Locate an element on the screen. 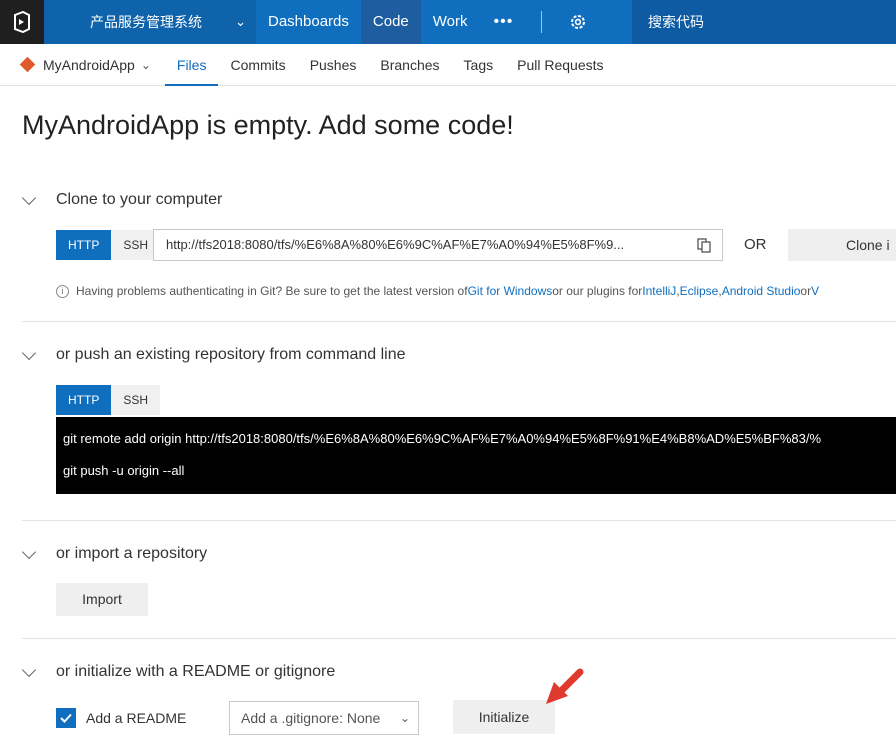 The height and width of the screenshot is (755, 896). clone-heading: Clone to your computer is located at coordinates (139, 199).